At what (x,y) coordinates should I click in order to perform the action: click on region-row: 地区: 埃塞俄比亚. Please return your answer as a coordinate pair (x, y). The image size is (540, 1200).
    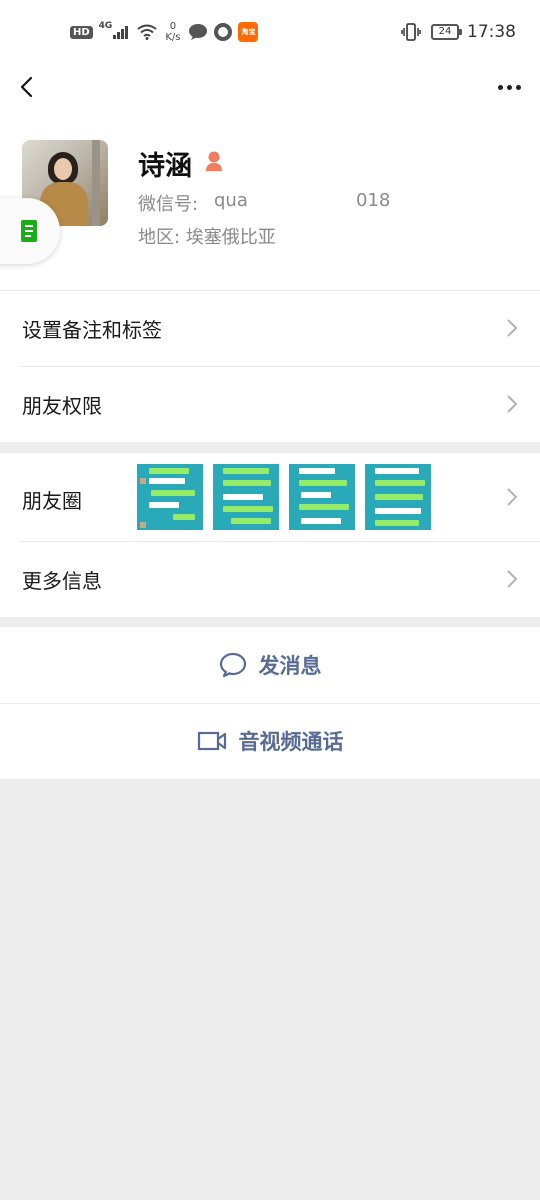
    Looking at the image, I should click on (207, 236).